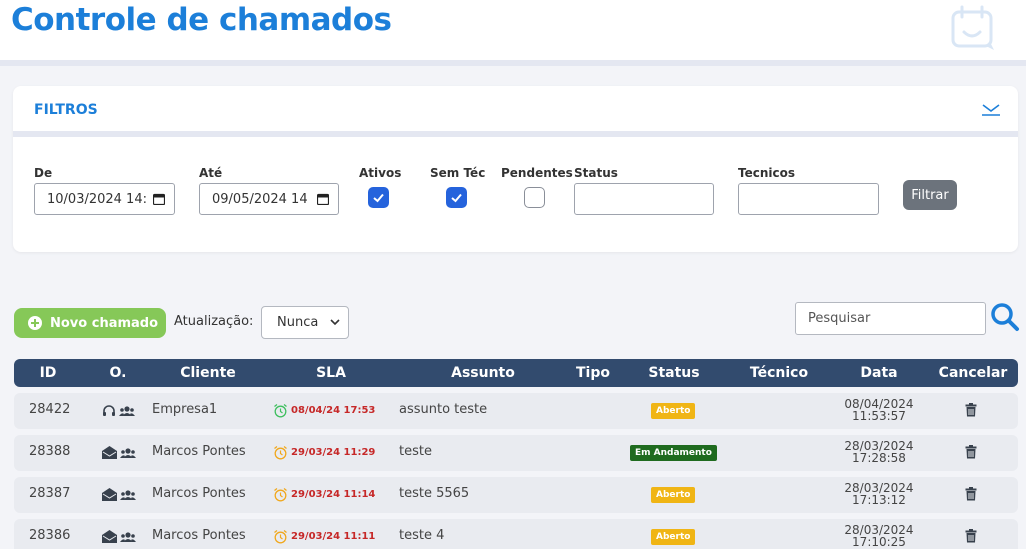 The height and width of the screenshot is (549, 1026). Describe the element at coordinates (331, 373) in the screenshot. I see `col-sla: SLA` at that location.